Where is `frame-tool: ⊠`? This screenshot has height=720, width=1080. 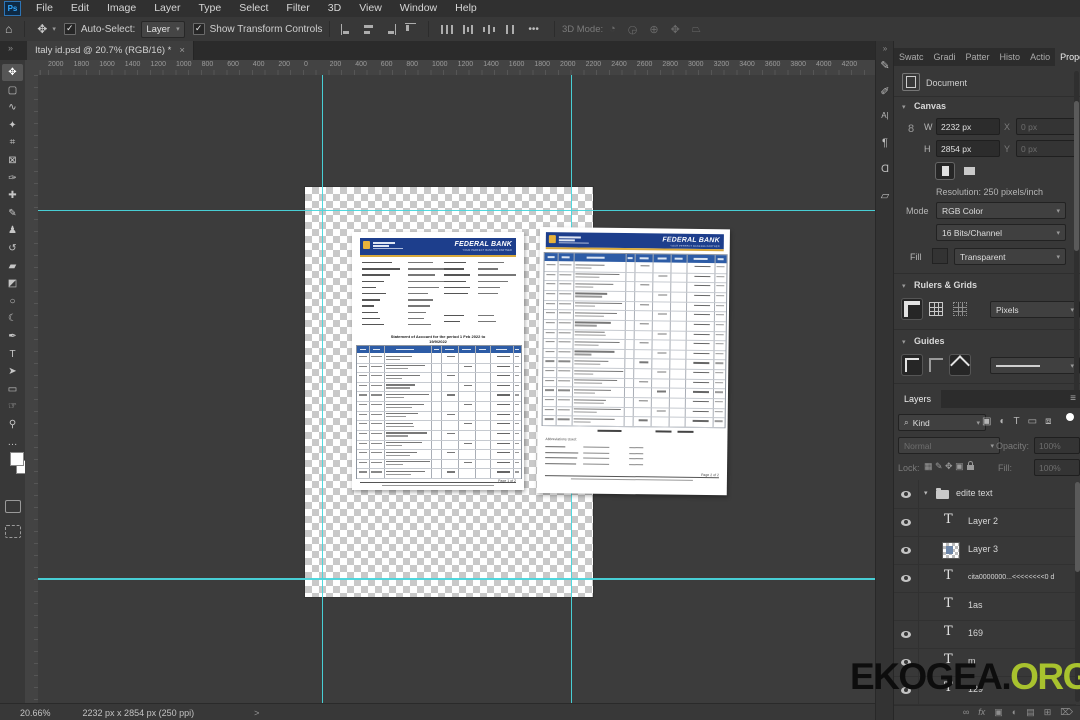 frame-tool: ⊠ is located at coordinates (12, 160).